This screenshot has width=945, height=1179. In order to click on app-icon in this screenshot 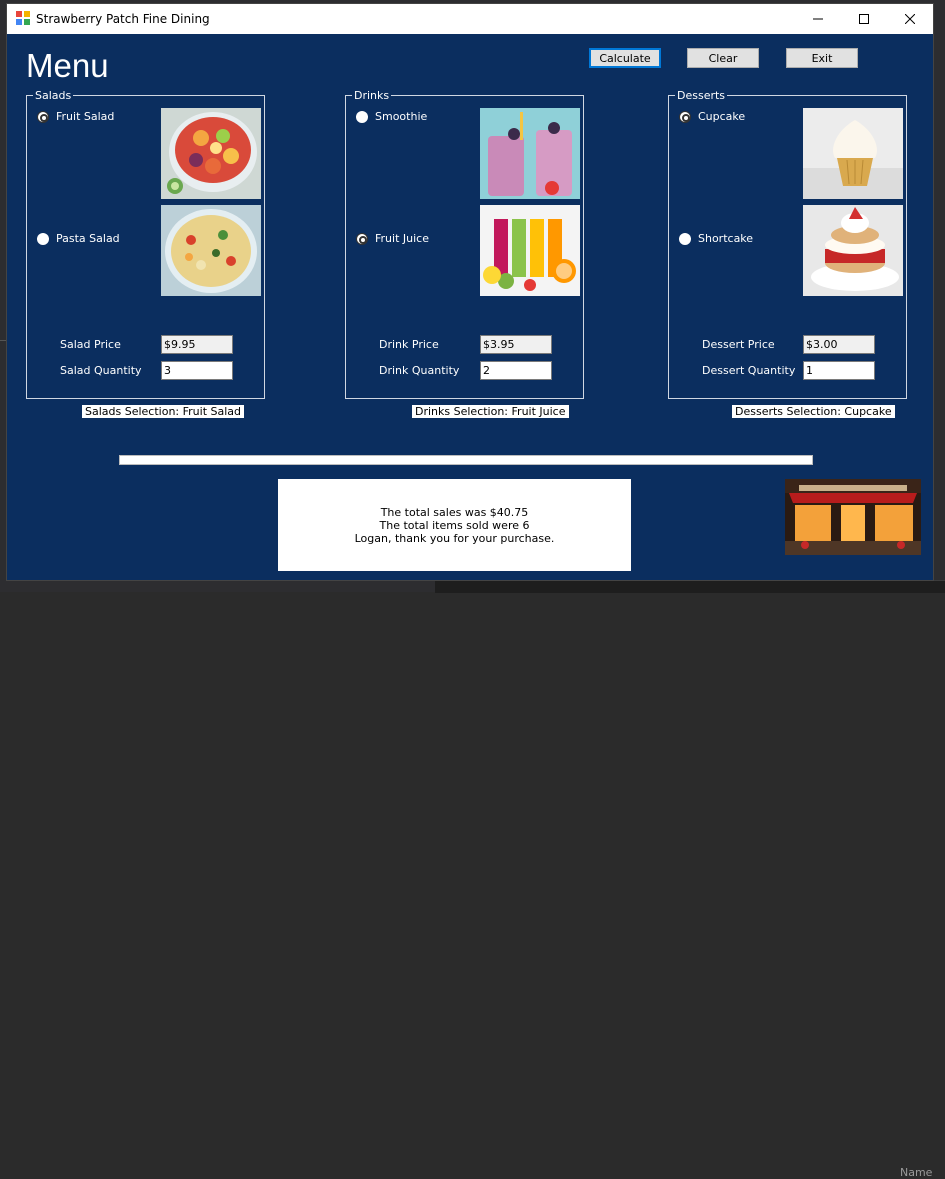, I will do `click(23, 18)`.